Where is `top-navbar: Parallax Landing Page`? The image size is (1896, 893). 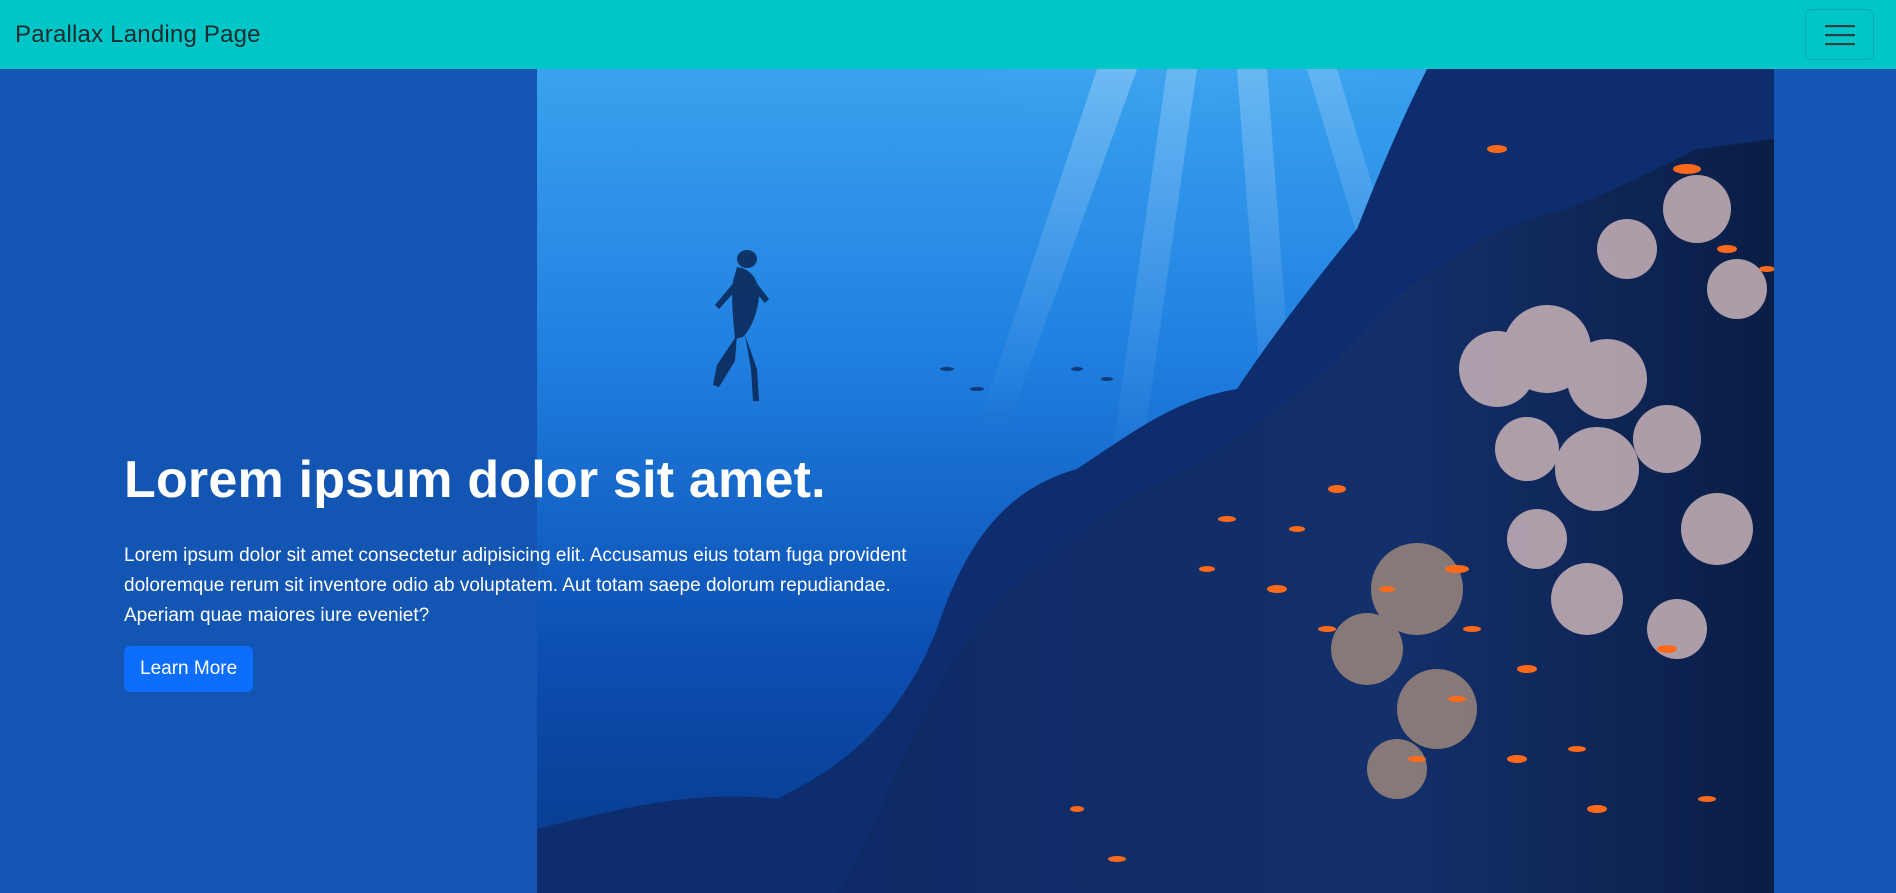
top-navbar: Parallax Landing Page is located at coordinates (948, 34).